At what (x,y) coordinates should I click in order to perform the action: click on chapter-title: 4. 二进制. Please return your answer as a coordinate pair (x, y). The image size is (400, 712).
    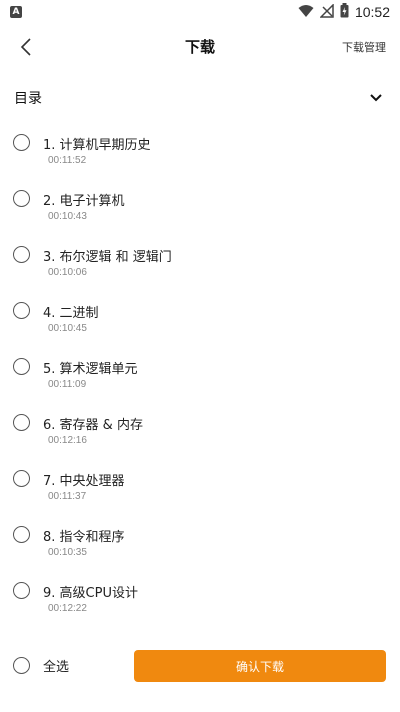
    Looking at the image, I should click on (71, 313).